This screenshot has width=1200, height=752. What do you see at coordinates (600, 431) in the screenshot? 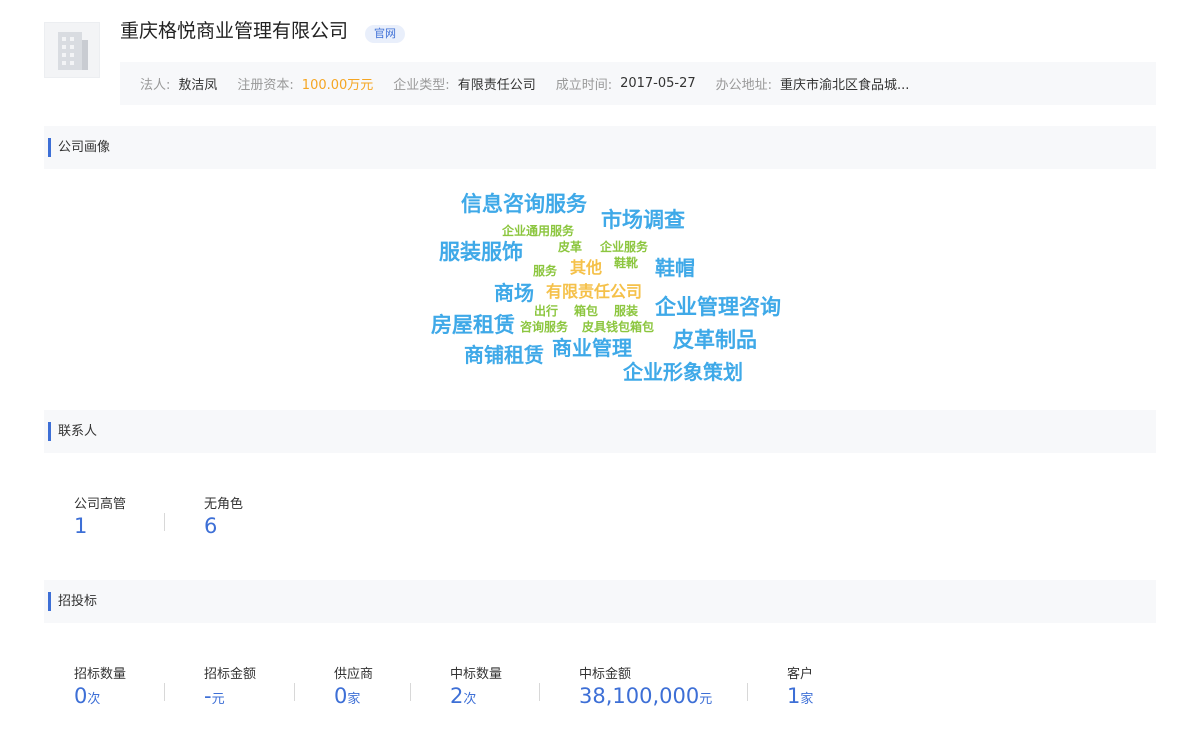
I see `section-header-contacts: 联系人` at bounding box center [600, 431].